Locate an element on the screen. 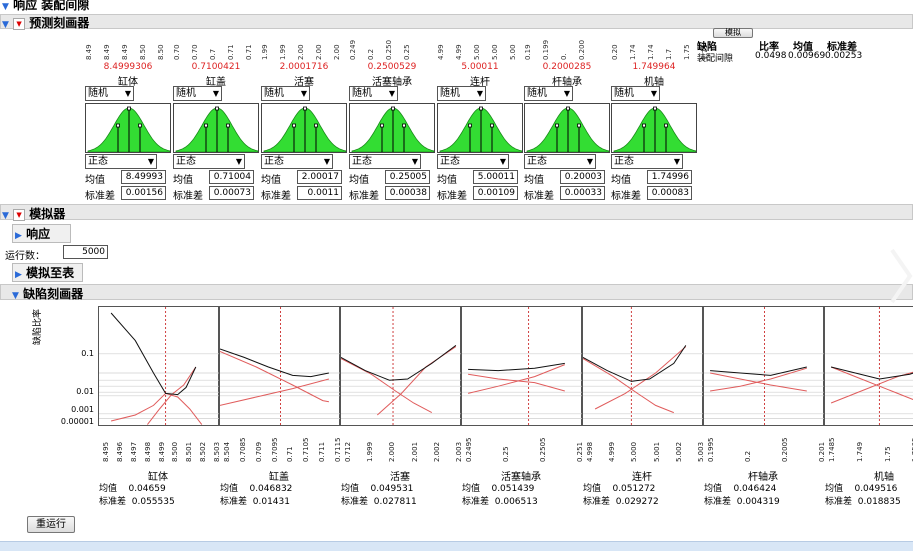 The image size is (913, 551). panel-sd: 标准差 0.006513 is located at coordinates (500, 500).